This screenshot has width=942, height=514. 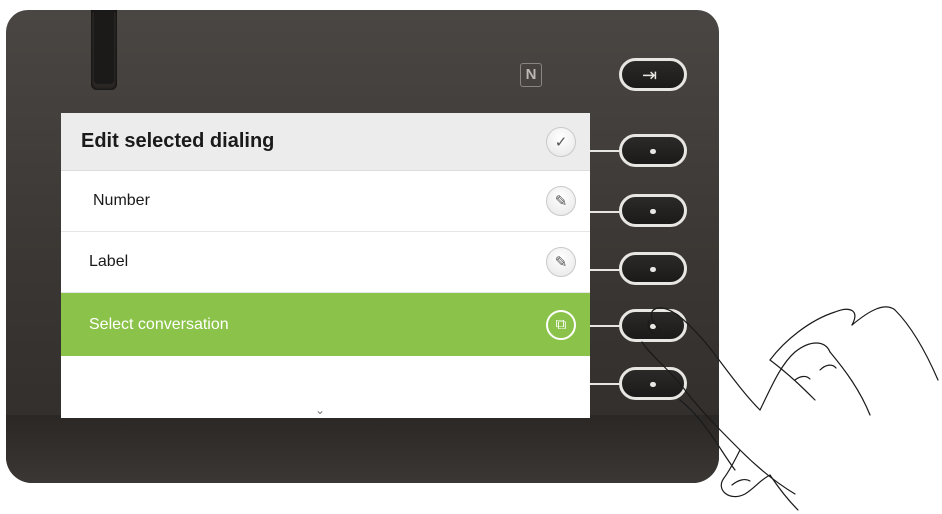 I want to click on checkmark-icon: ✓, so click(x=561, y=141).